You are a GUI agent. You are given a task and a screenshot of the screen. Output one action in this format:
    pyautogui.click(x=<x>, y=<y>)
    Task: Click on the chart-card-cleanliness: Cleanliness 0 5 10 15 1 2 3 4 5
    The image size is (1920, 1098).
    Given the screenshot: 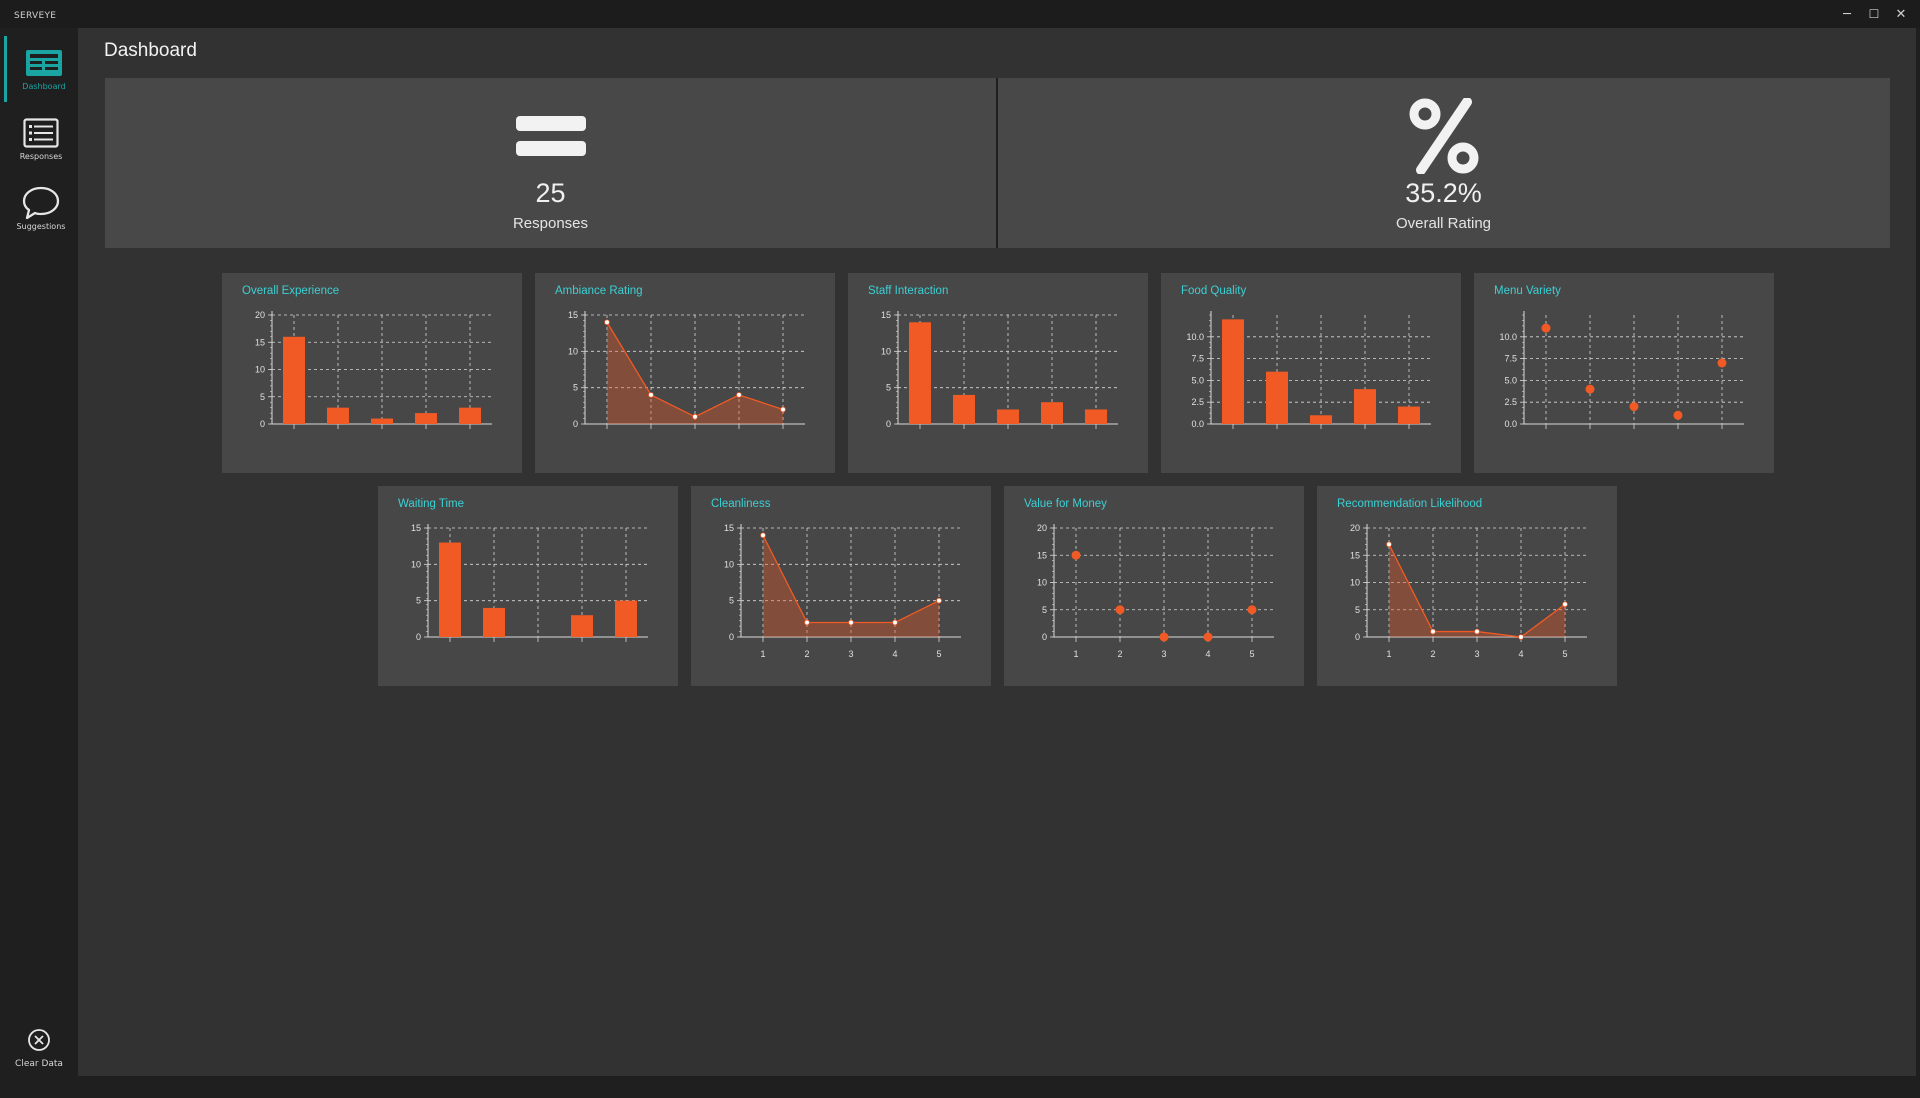 What is the action you would take?
    pyautogui.click(x=841, y=586)
    